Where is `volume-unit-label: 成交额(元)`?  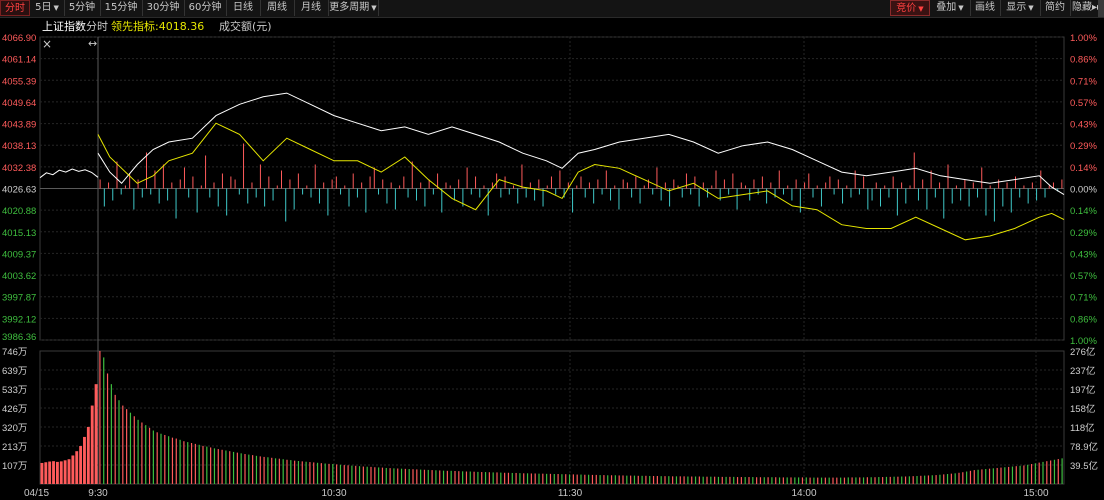 volume-unit-label: 成交额(元) is located at coordinates (245, 26).